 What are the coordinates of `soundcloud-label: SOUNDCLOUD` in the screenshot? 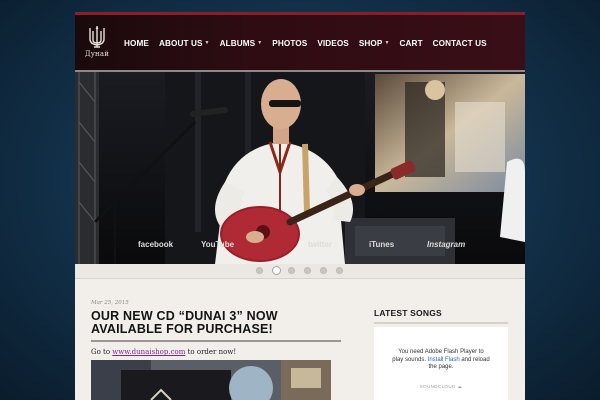 It's located at (437, 386).